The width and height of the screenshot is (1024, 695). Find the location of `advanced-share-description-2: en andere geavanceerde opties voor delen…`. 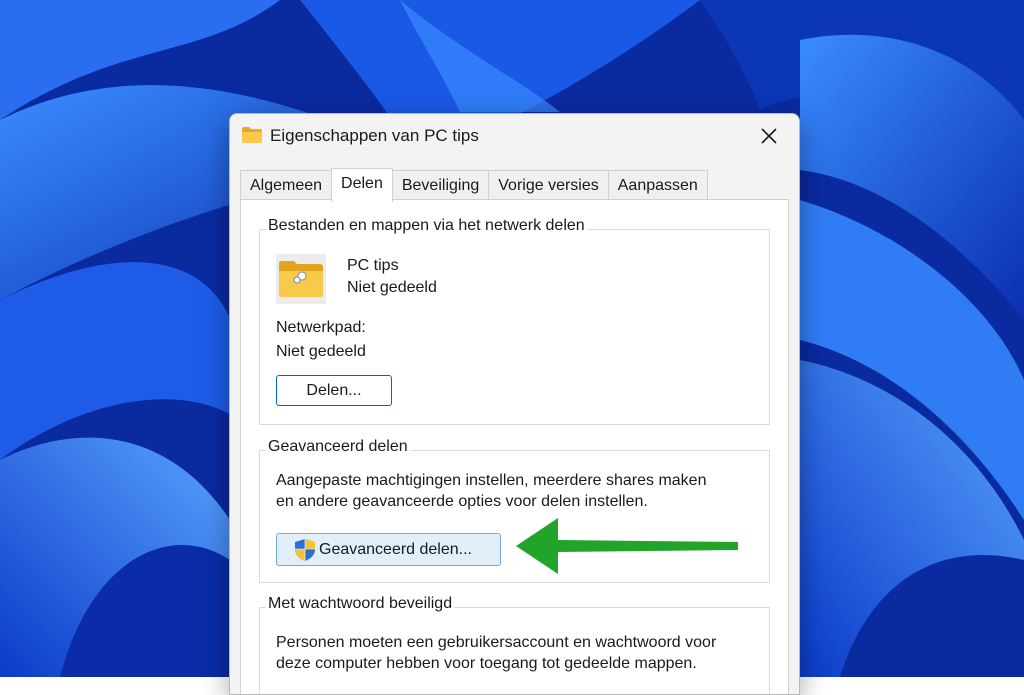

advanced-share-description-2: en andere geavanceerde opties voor delen… is located at coordinates (462, 501).